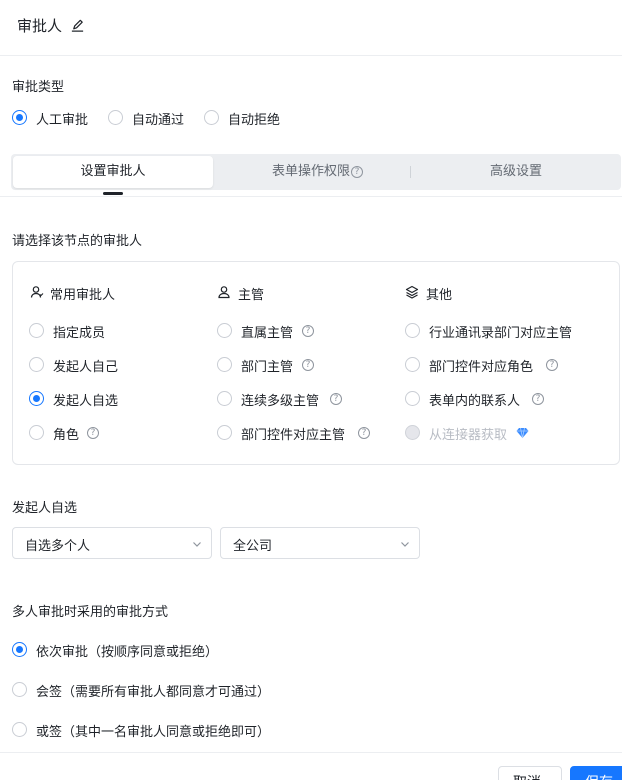  Describe the element at coordinates (410, 172) in the screenshot. I see `tab-separator` at that location.